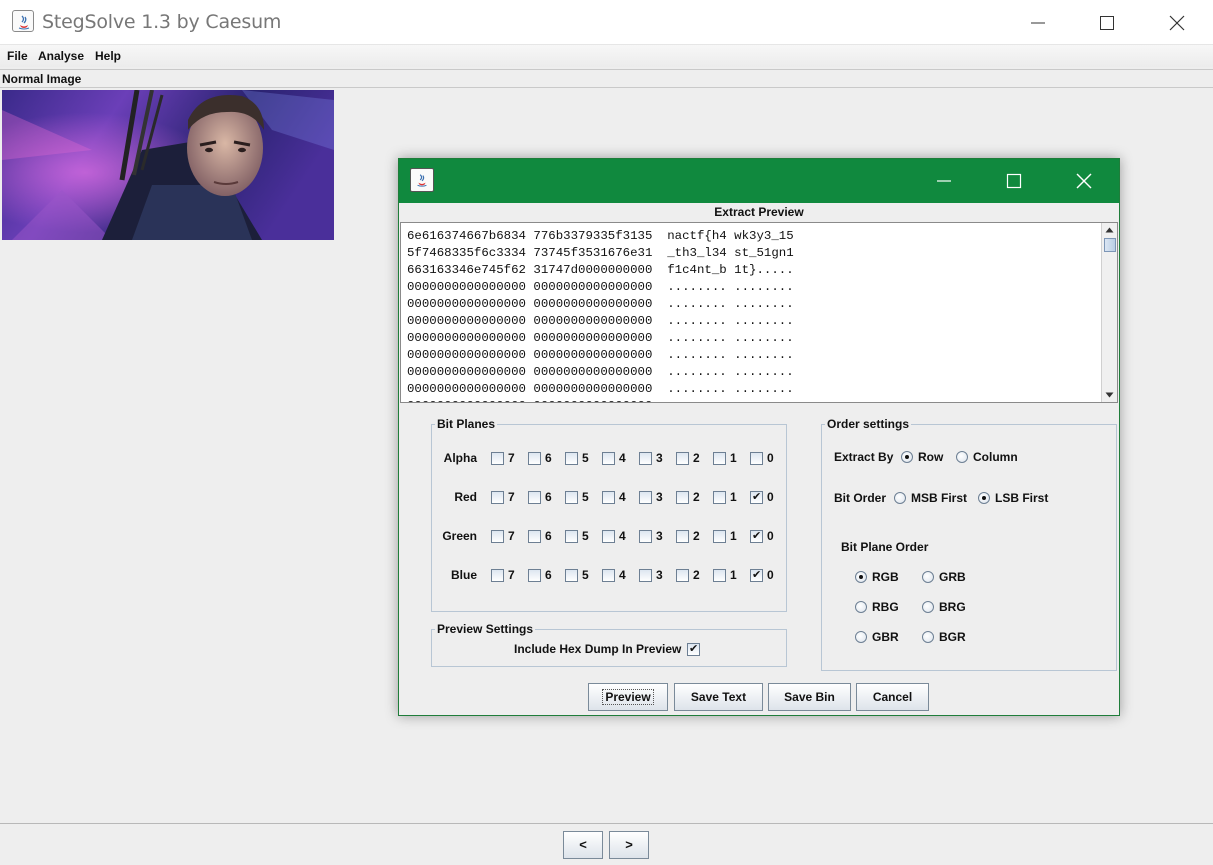  I want to click on menu-help: Help, so click(108, 56).